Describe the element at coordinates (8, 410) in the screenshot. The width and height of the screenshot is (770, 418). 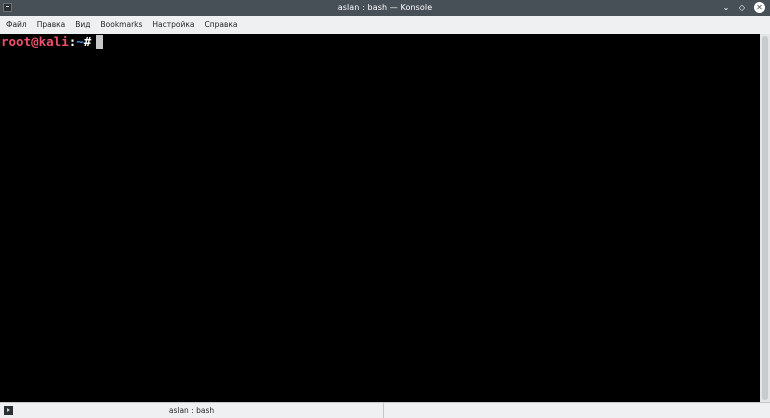
I see `terminal-icon` at that location.